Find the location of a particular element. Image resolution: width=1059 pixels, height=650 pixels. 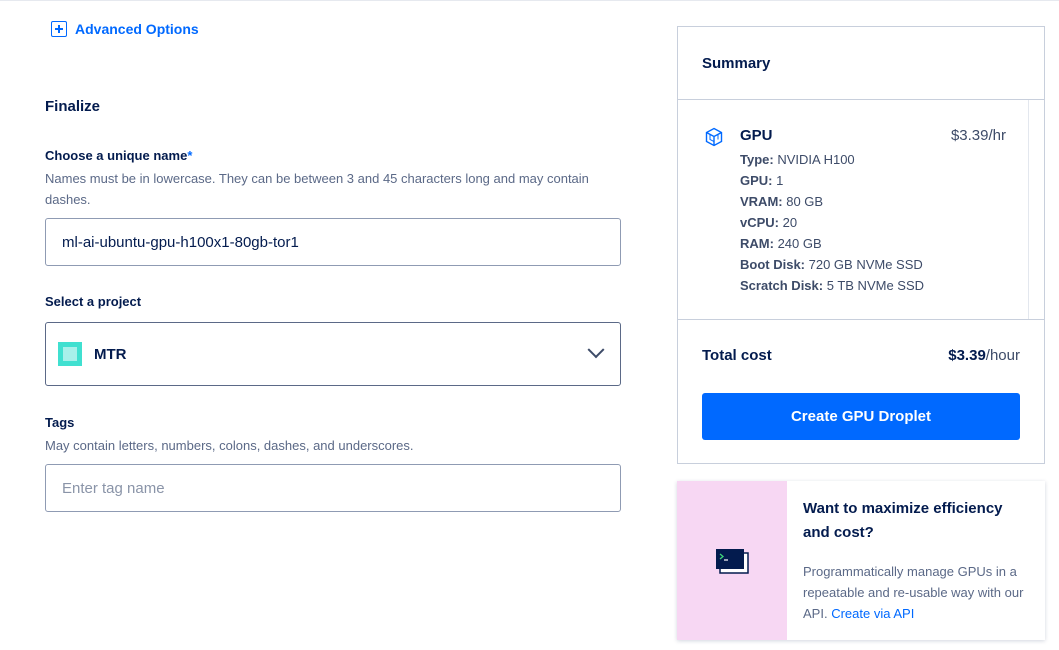

spec-label: RAM: is located at coordinates (757, 243).